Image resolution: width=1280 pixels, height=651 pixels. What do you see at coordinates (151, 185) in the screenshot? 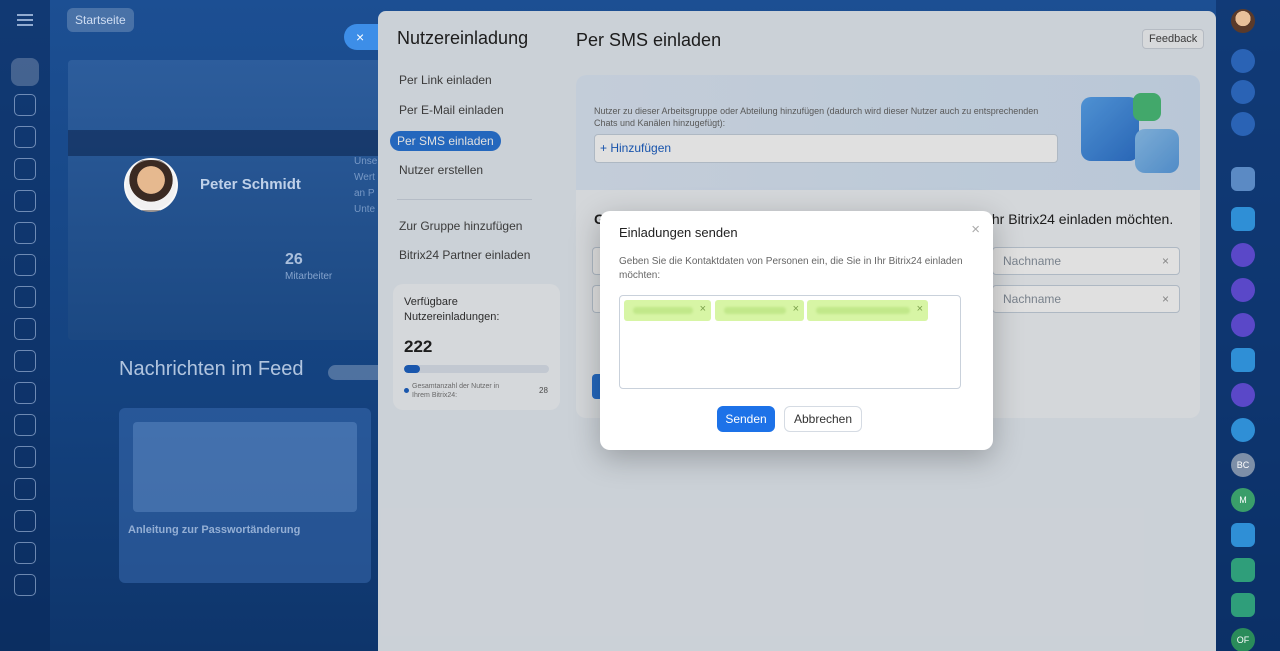
I see `avatar` at bounding box center [151, 185].